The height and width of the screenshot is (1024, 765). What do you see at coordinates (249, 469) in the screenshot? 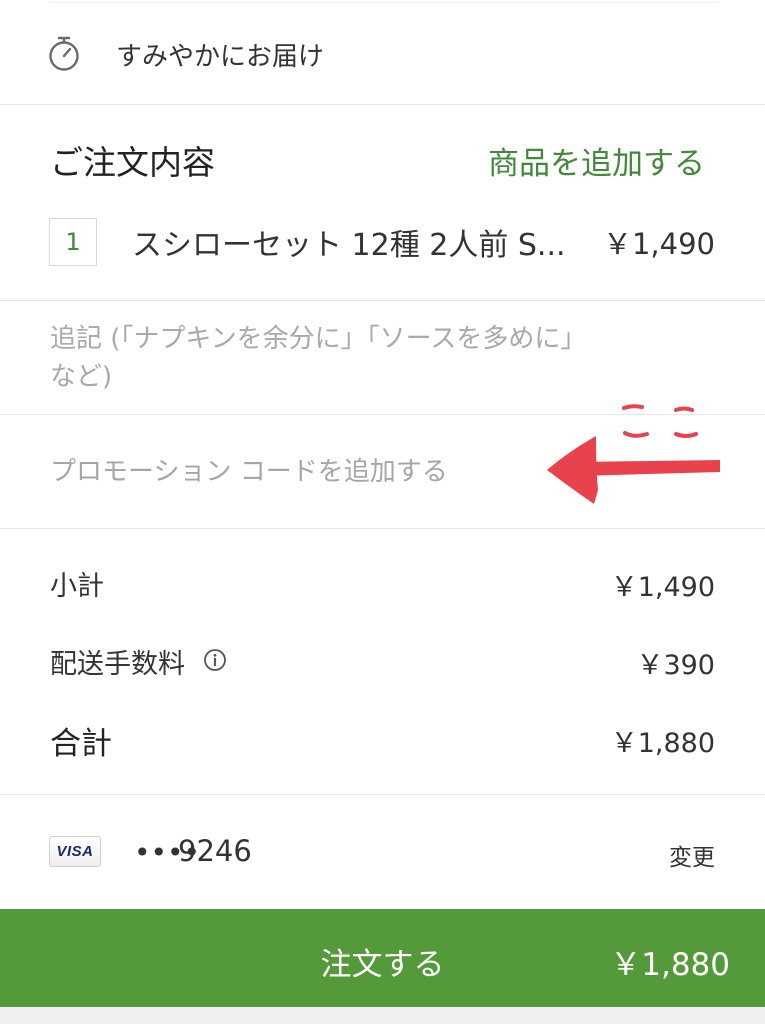
I see `add-promo-code-link: プロモーション コードを追加する` at bounding box center [249, 469].